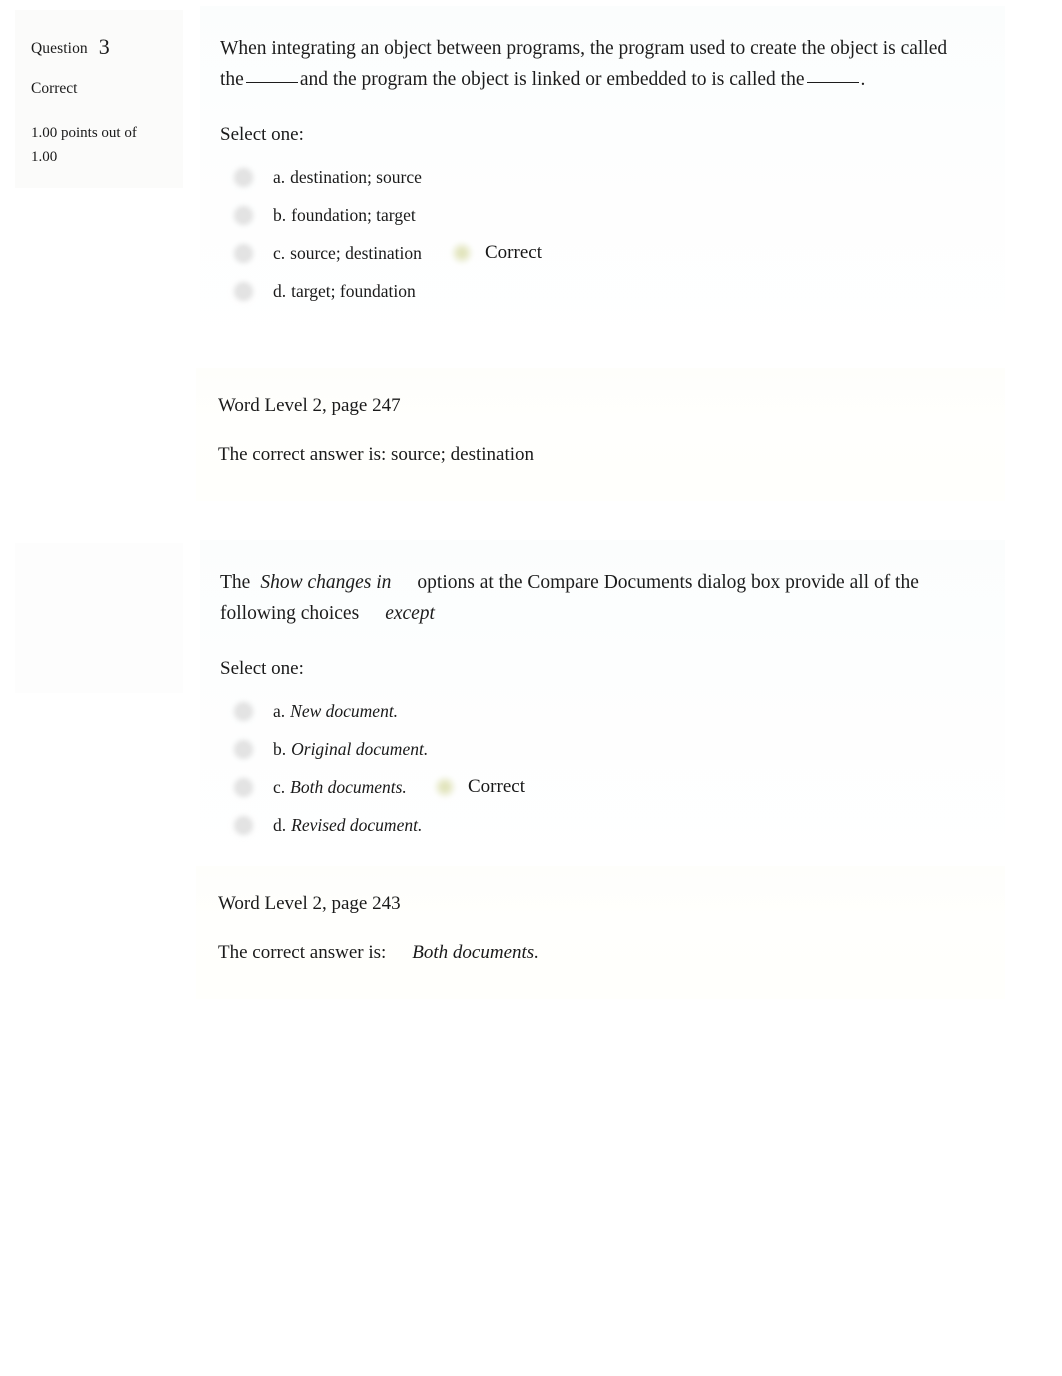 The height and width of the screenshot is (1376, 1062). I want to click on question-number-line: Question 3, so click(99, 47).